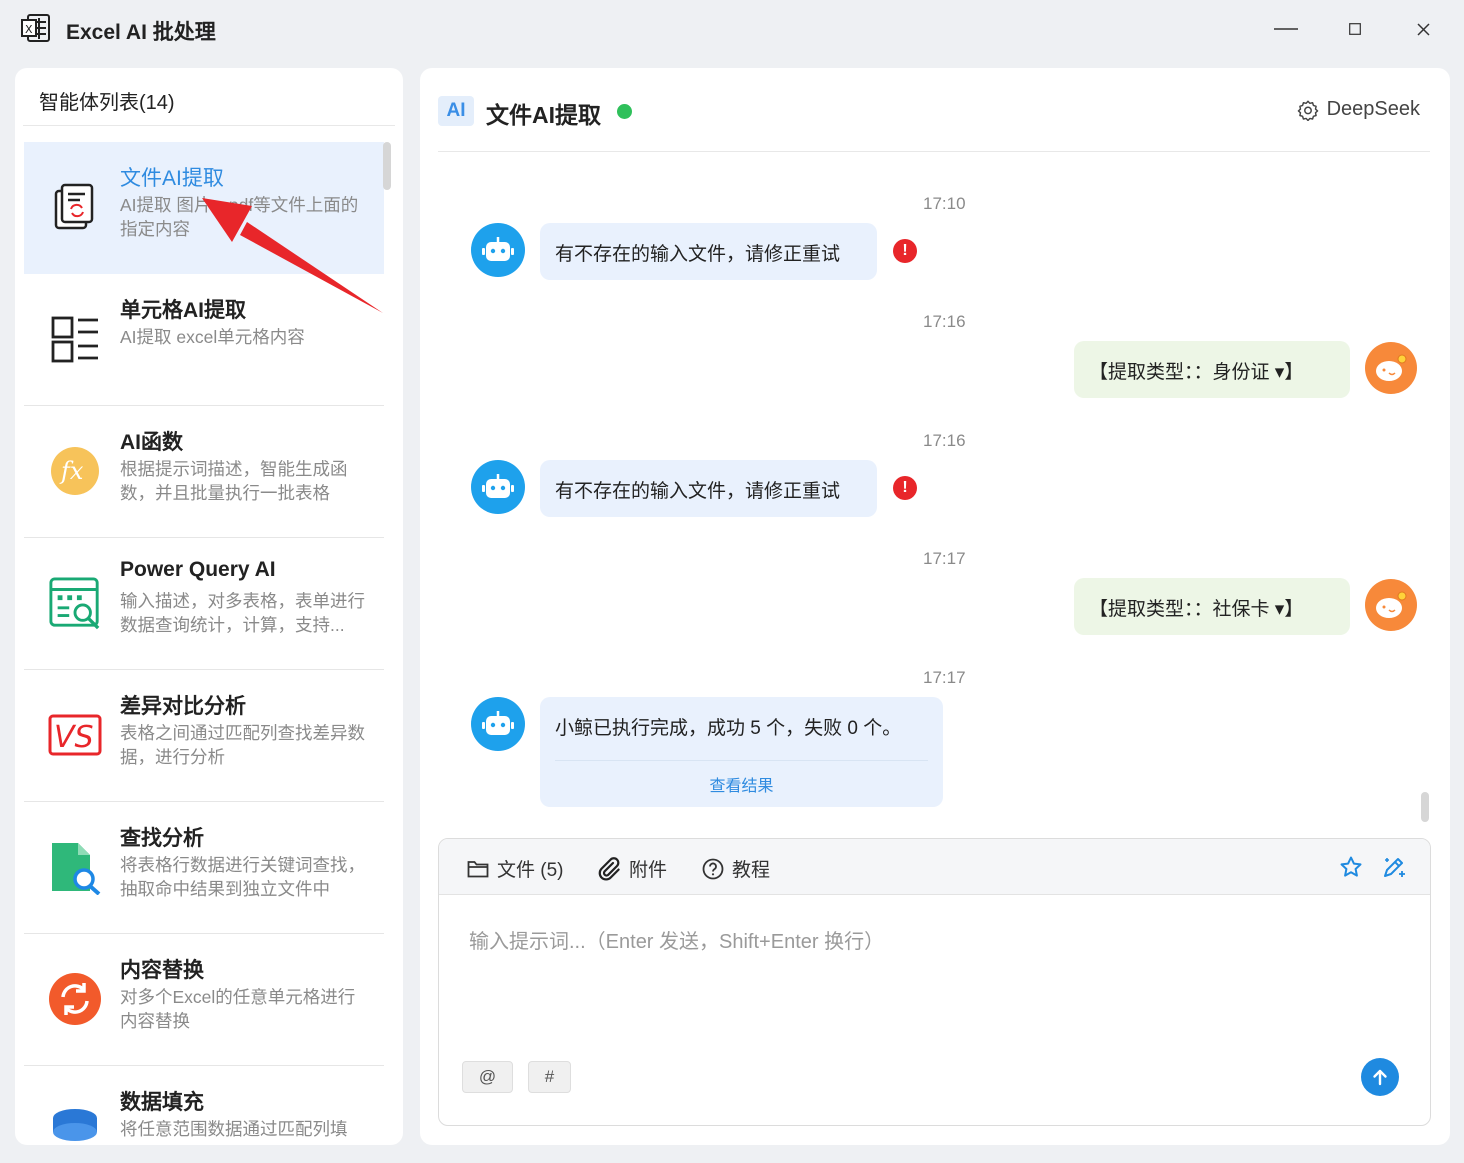 The height and width of the screenshot is (1163, 1464). I want to click on agent-desc: 将任意范围数据通过匹配列填, so click(234, 1129).